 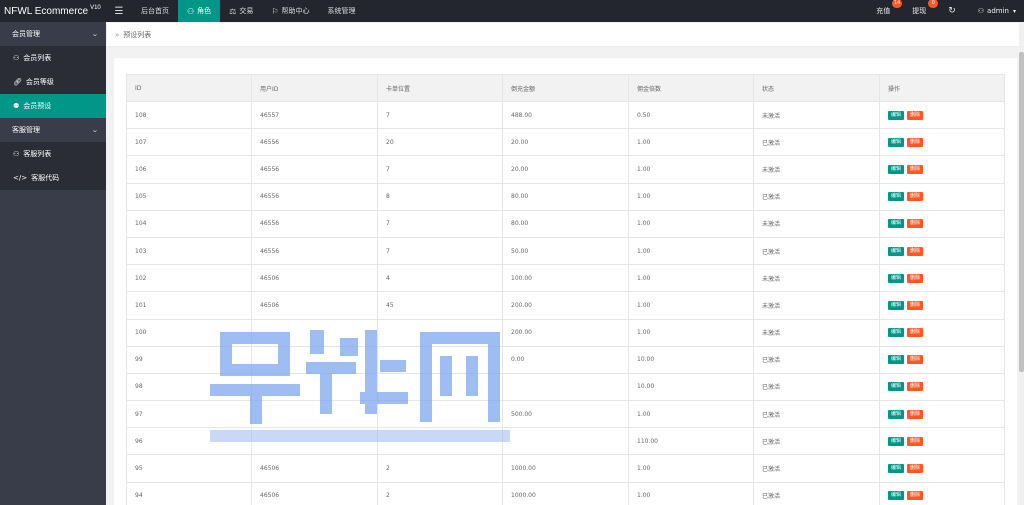 I want to click on group-icon: ⚉, so click(x=16, y=106).